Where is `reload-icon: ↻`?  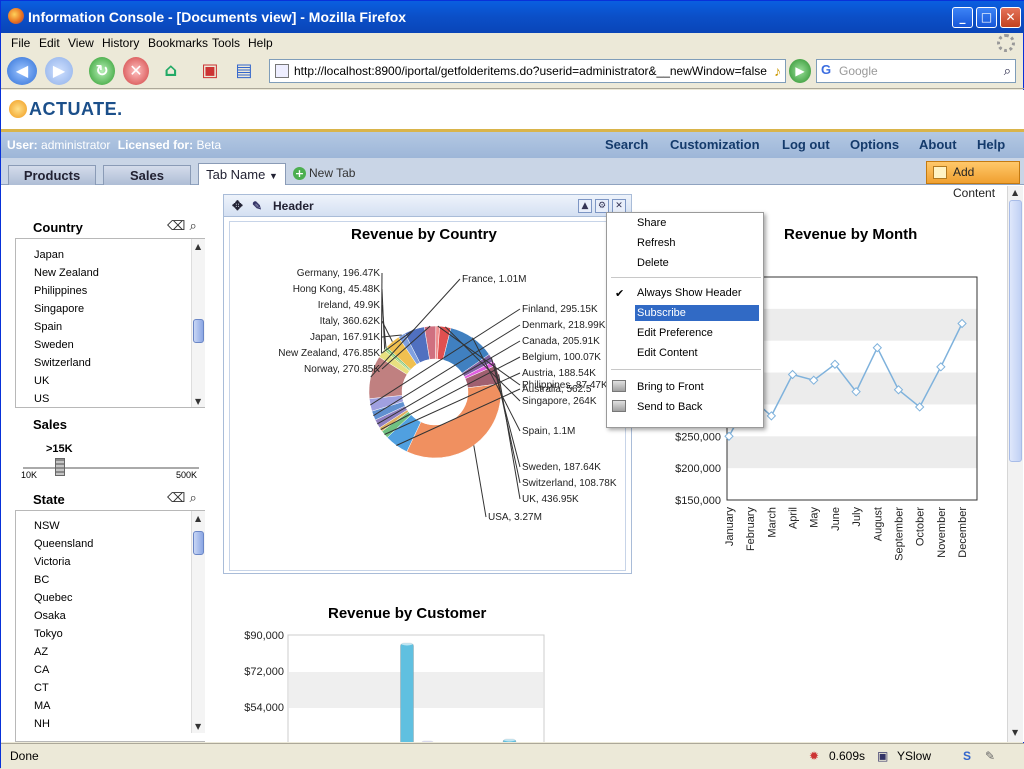
reload-icon: ↻ is located at coordinates (102, 71).